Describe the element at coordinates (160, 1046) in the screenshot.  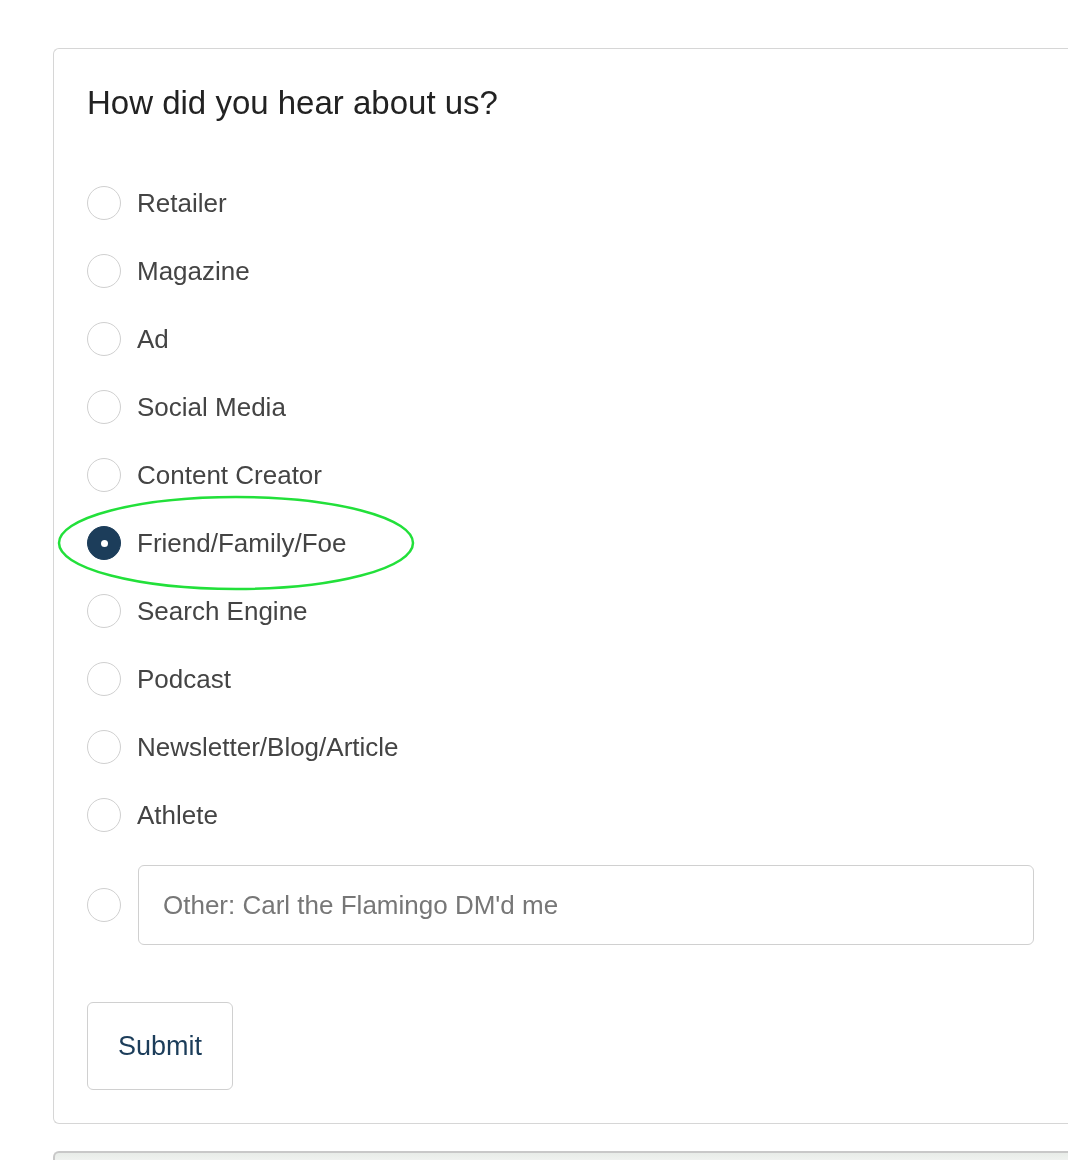
I see `submit-button: Submit` at that location.